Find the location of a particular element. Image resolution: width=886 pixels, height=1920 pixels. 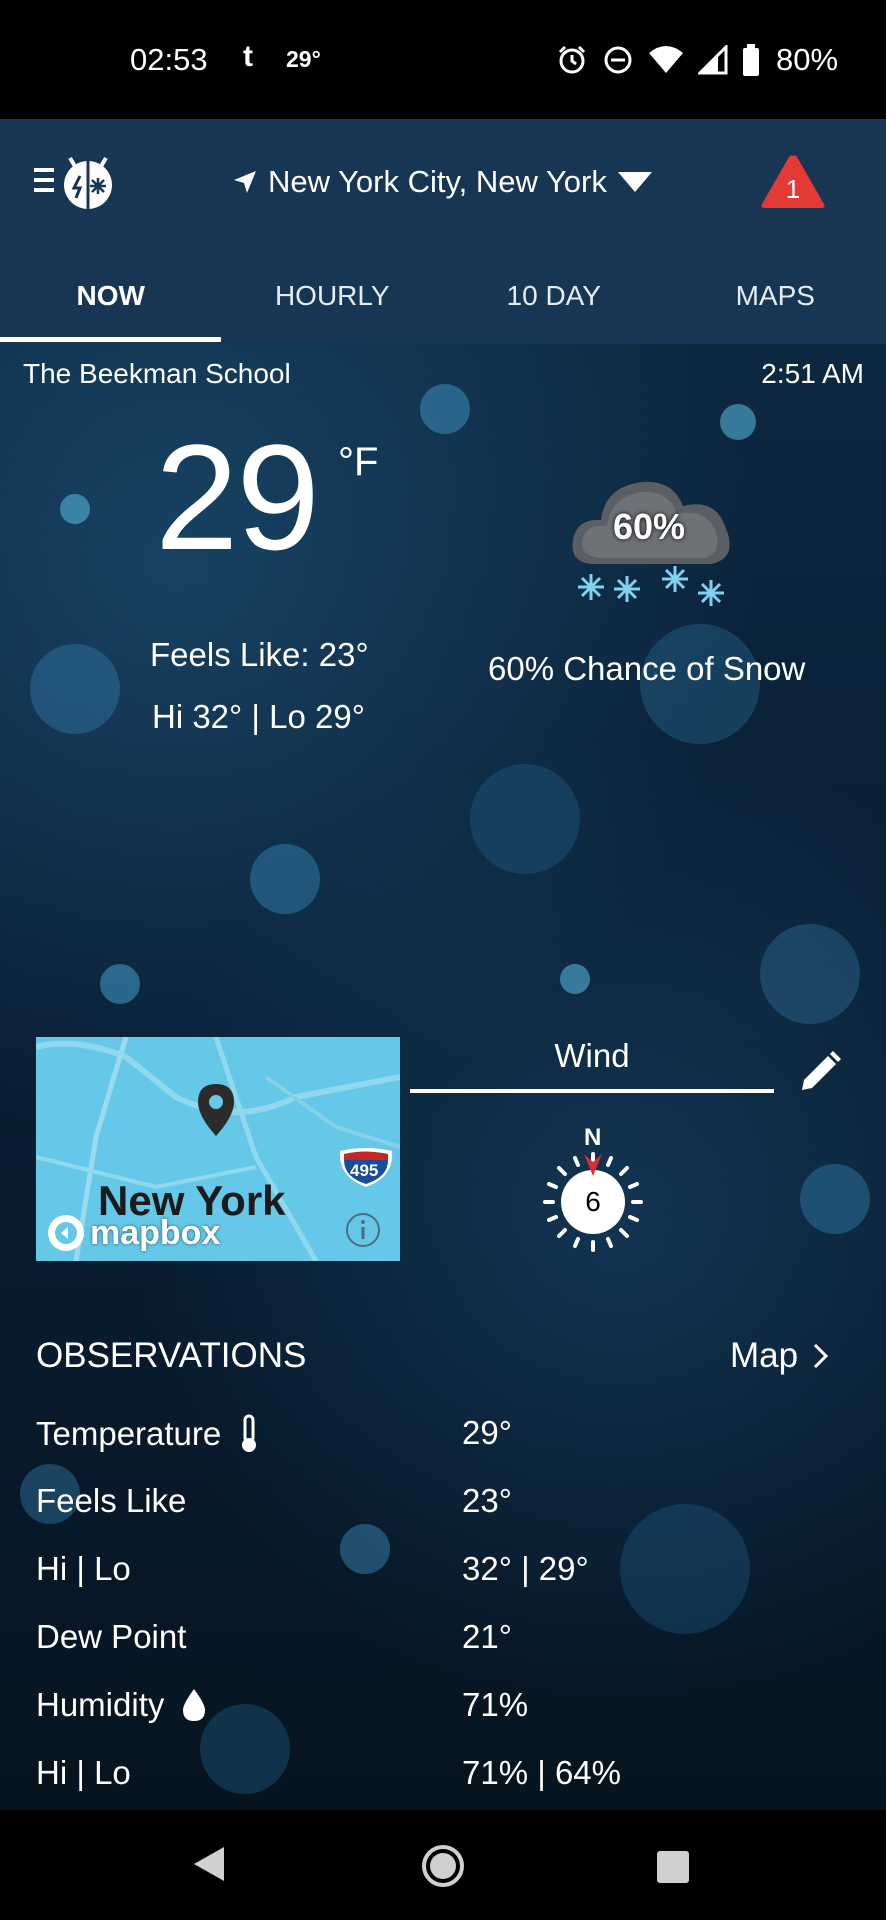

observations-map-link: Map is located at coordinates (780, 1356).